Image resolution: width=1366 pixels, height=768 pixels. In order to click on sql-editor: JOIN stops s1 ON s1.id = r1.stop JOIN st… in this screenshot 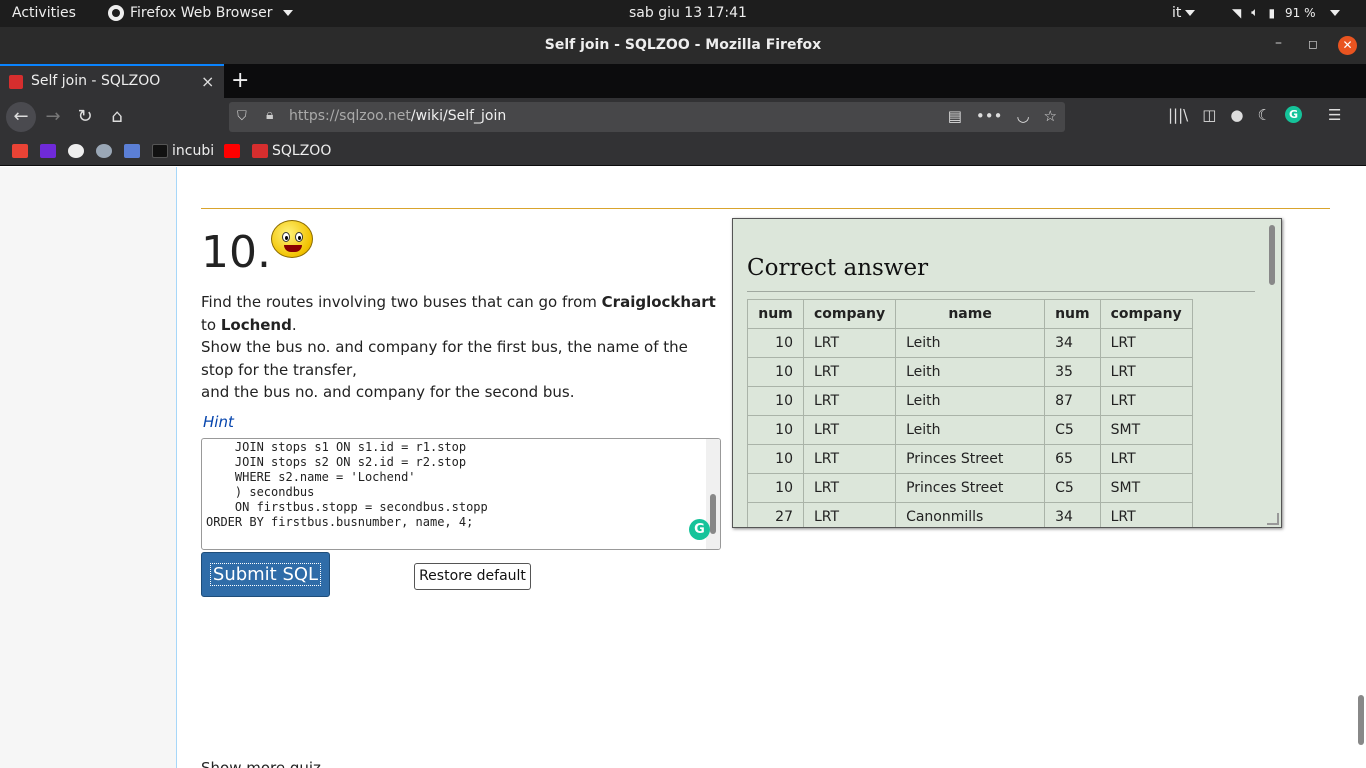, I will do `click(461, 494)`.